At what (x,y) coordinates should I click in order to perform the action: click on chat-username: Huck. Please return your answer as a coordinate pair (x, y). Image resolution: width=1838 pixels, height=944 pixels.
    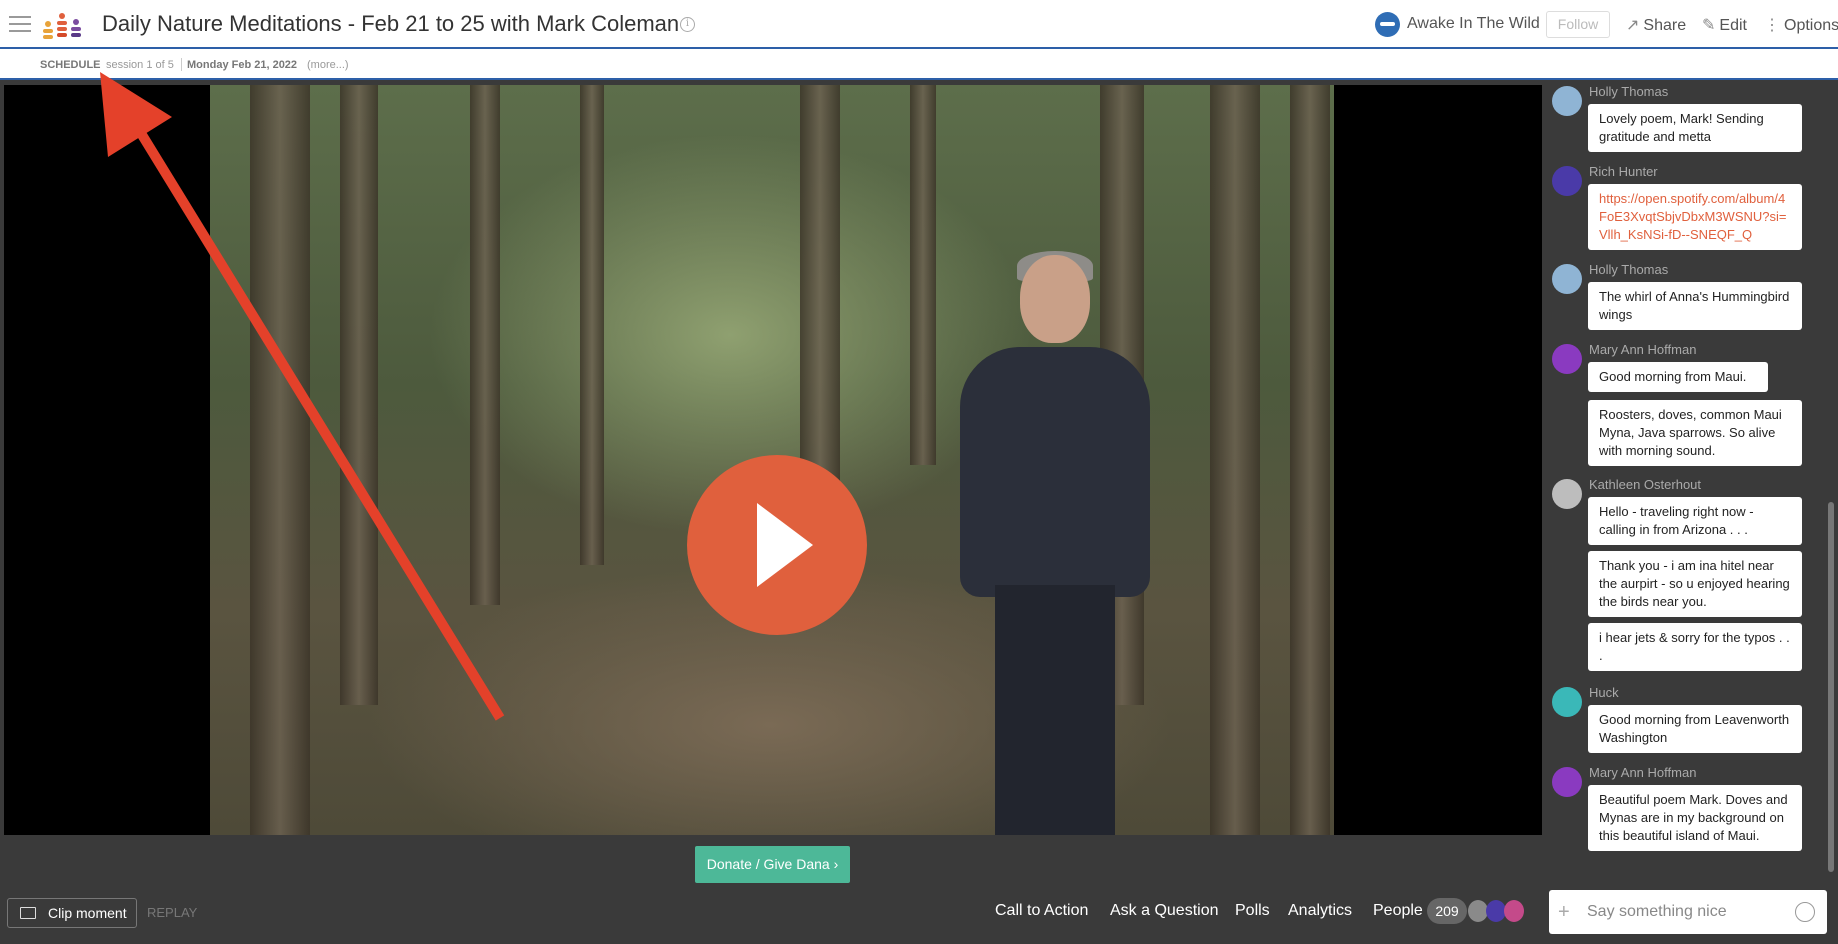
    Looking at the image, I should click on (1604, 692).